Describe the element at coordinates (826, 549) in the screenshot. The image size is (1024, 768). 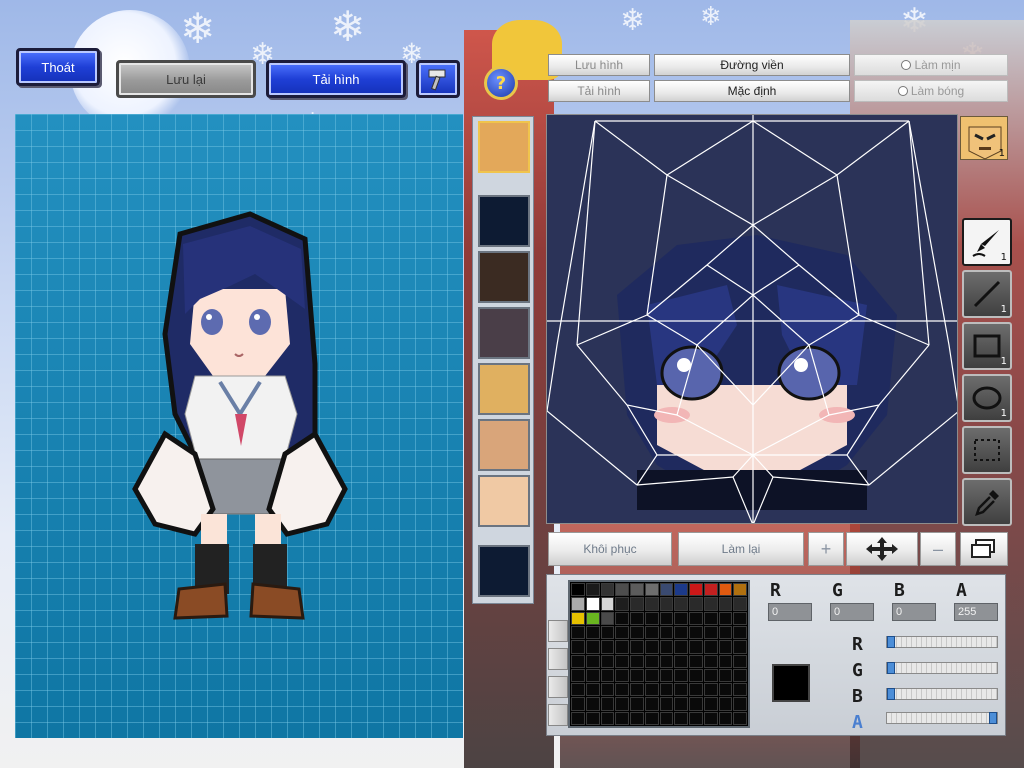
I see `add-button: +` at that location.